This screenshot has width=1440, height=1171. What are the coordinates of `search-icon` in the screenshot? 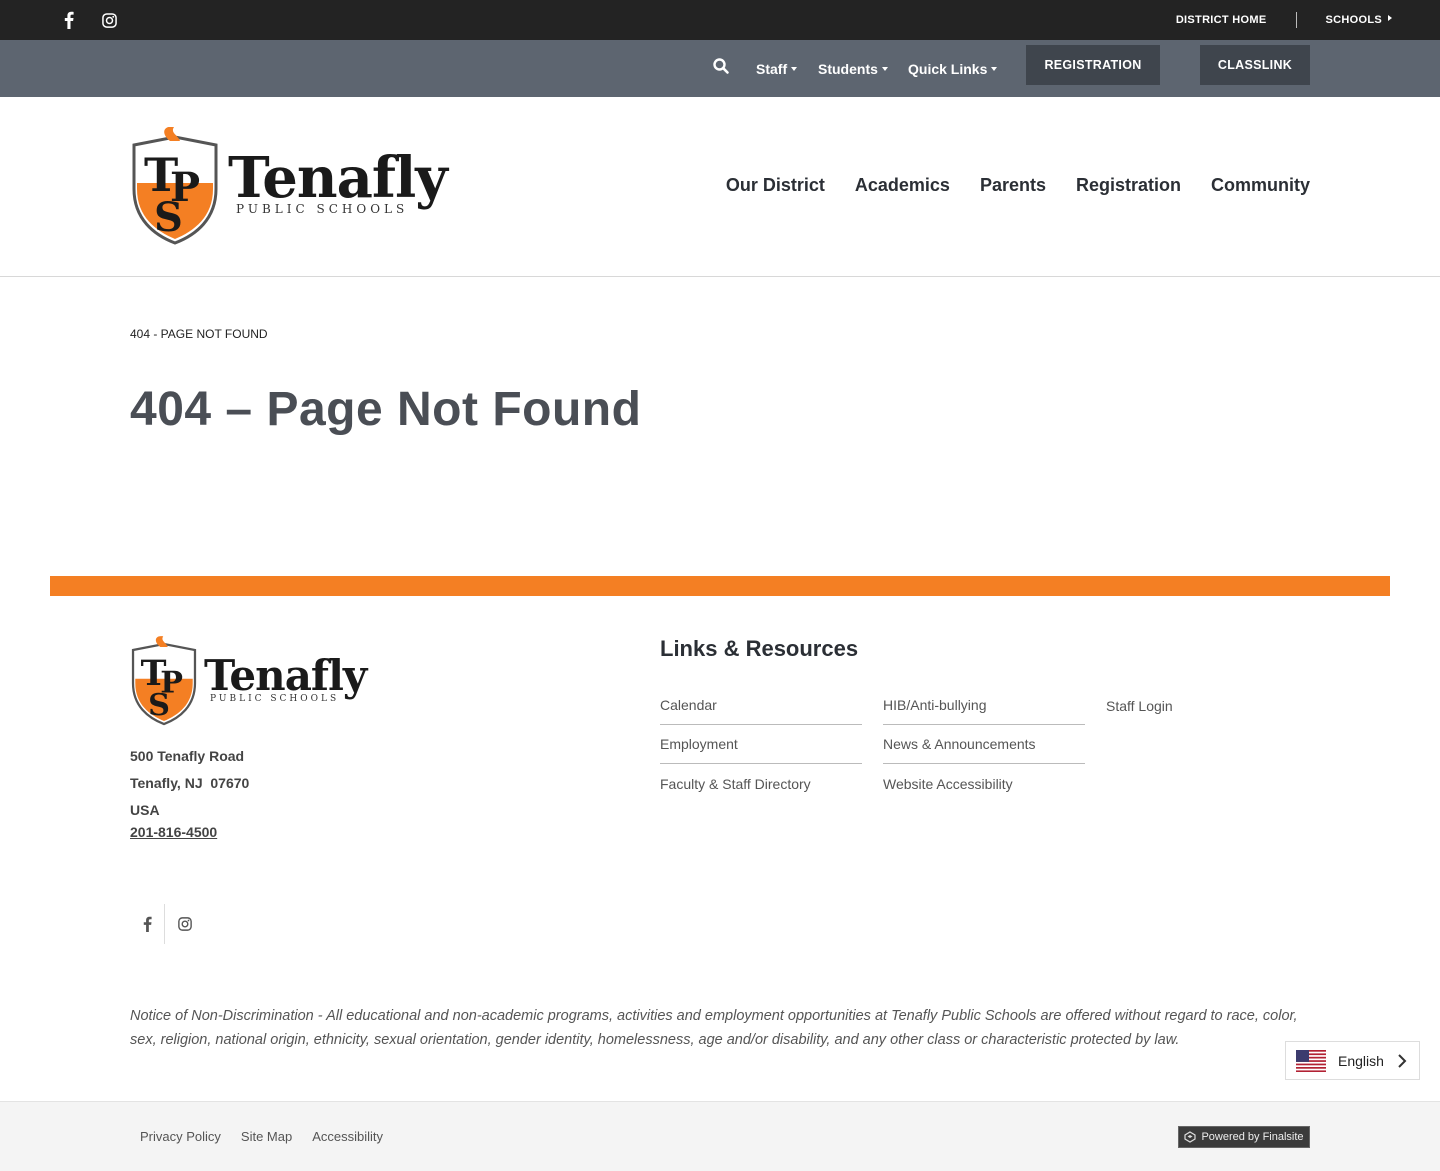 It's located at (721, 66).